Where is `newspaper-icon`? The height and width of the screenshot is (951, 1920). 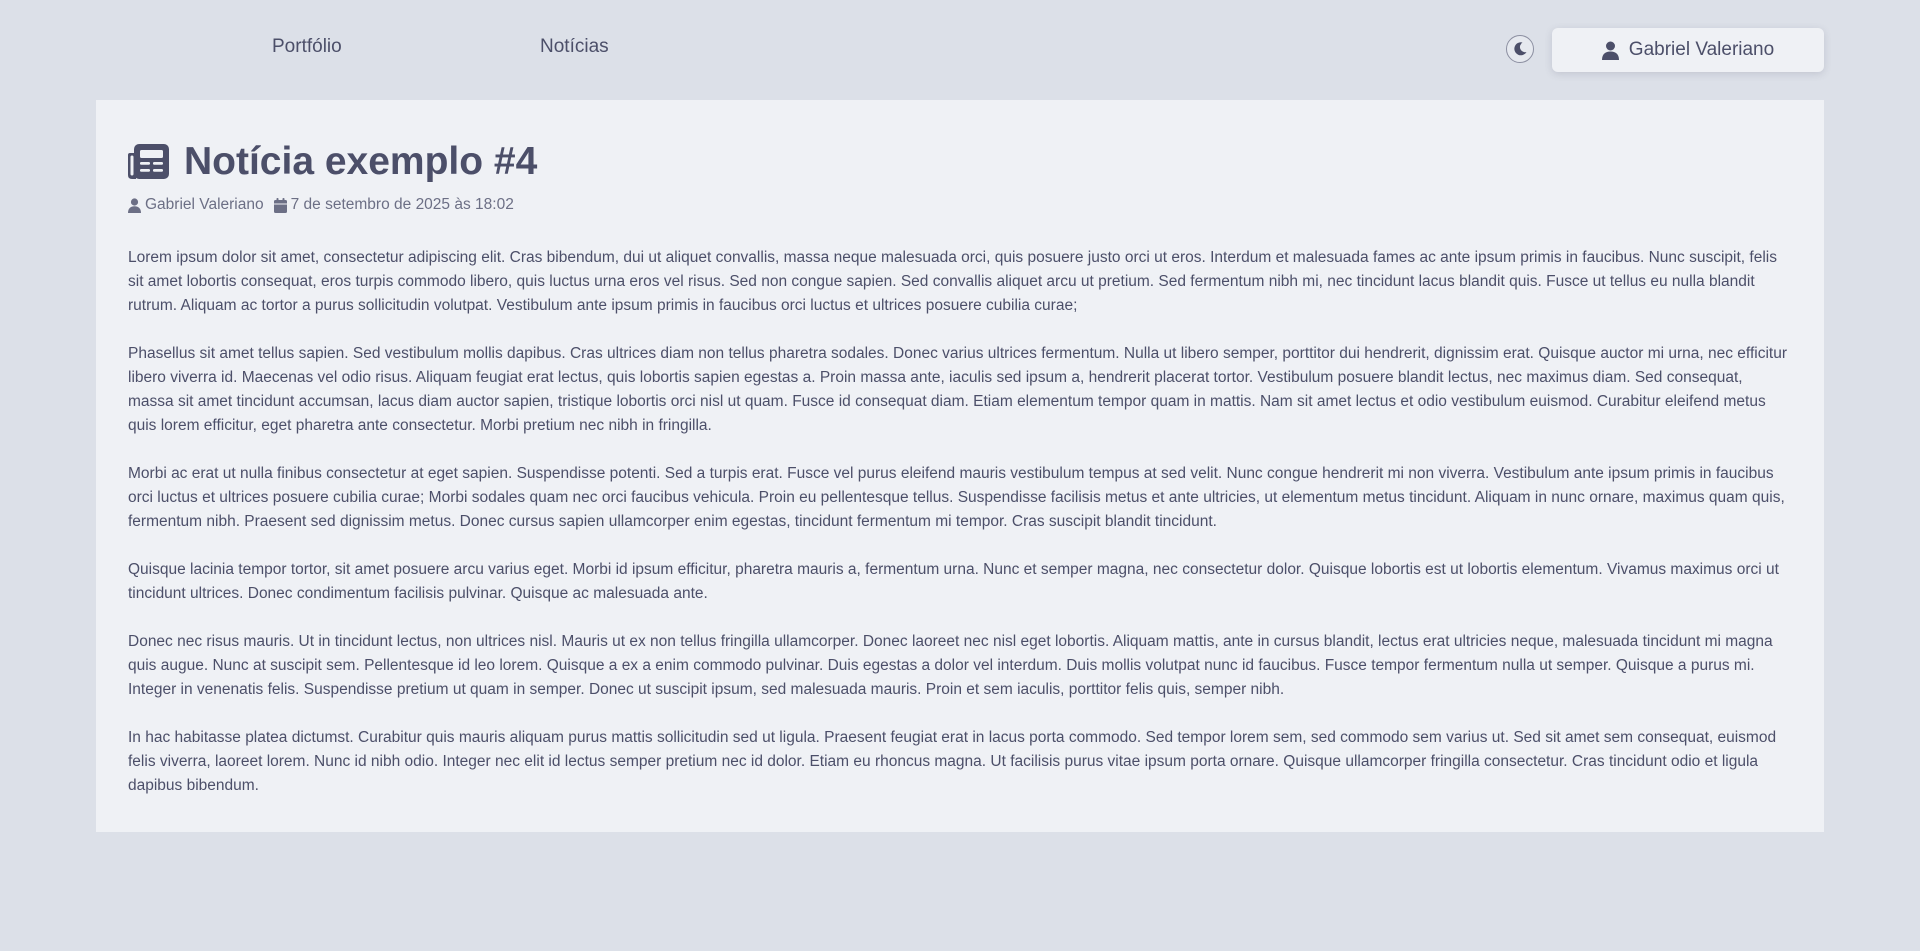 newspaper-icon is located at coordinates (148, 161).